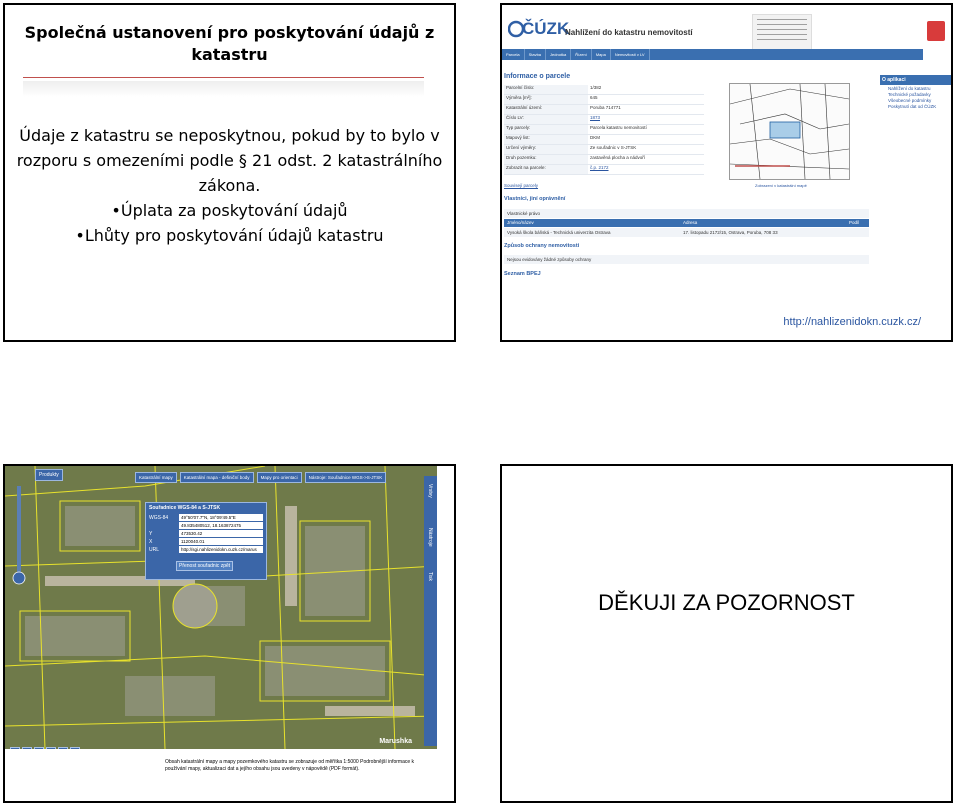 This screenshot has height=804, width=960. I want to click on nav-mapa: Mapa, so click(601, 54).